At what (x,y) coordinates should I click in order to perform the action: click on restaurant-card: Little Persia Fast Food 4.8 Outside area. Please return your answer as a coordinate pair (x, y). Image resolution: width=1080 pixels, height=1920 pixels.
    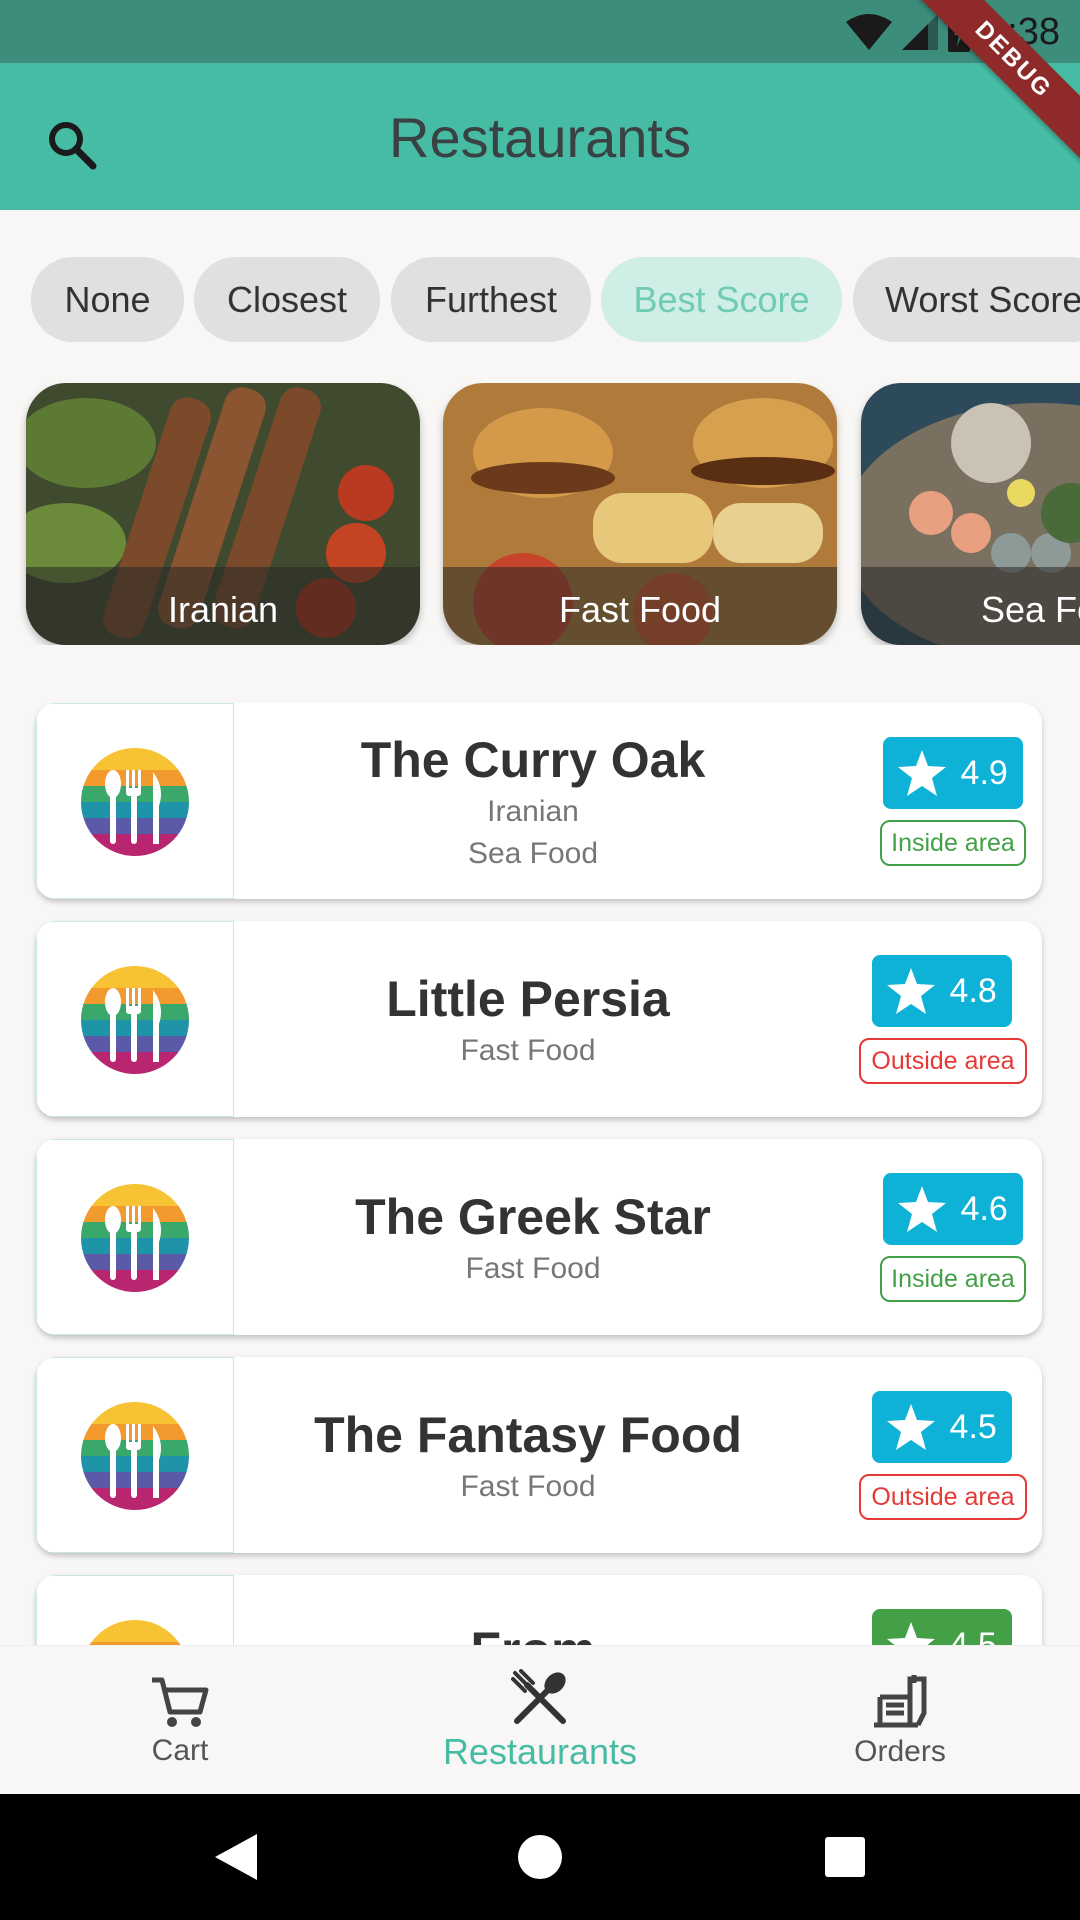
    Looking at the image, I should click on (539, 1019).